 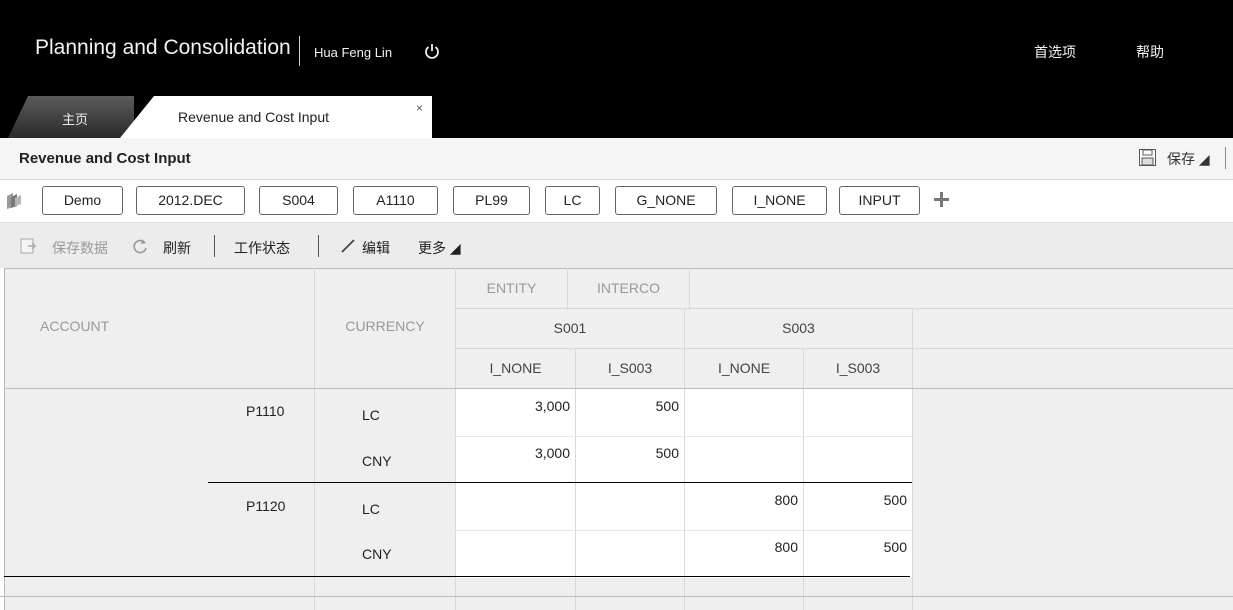 I want to click on close-tab-icon: ×, so click(x=419, y=108).